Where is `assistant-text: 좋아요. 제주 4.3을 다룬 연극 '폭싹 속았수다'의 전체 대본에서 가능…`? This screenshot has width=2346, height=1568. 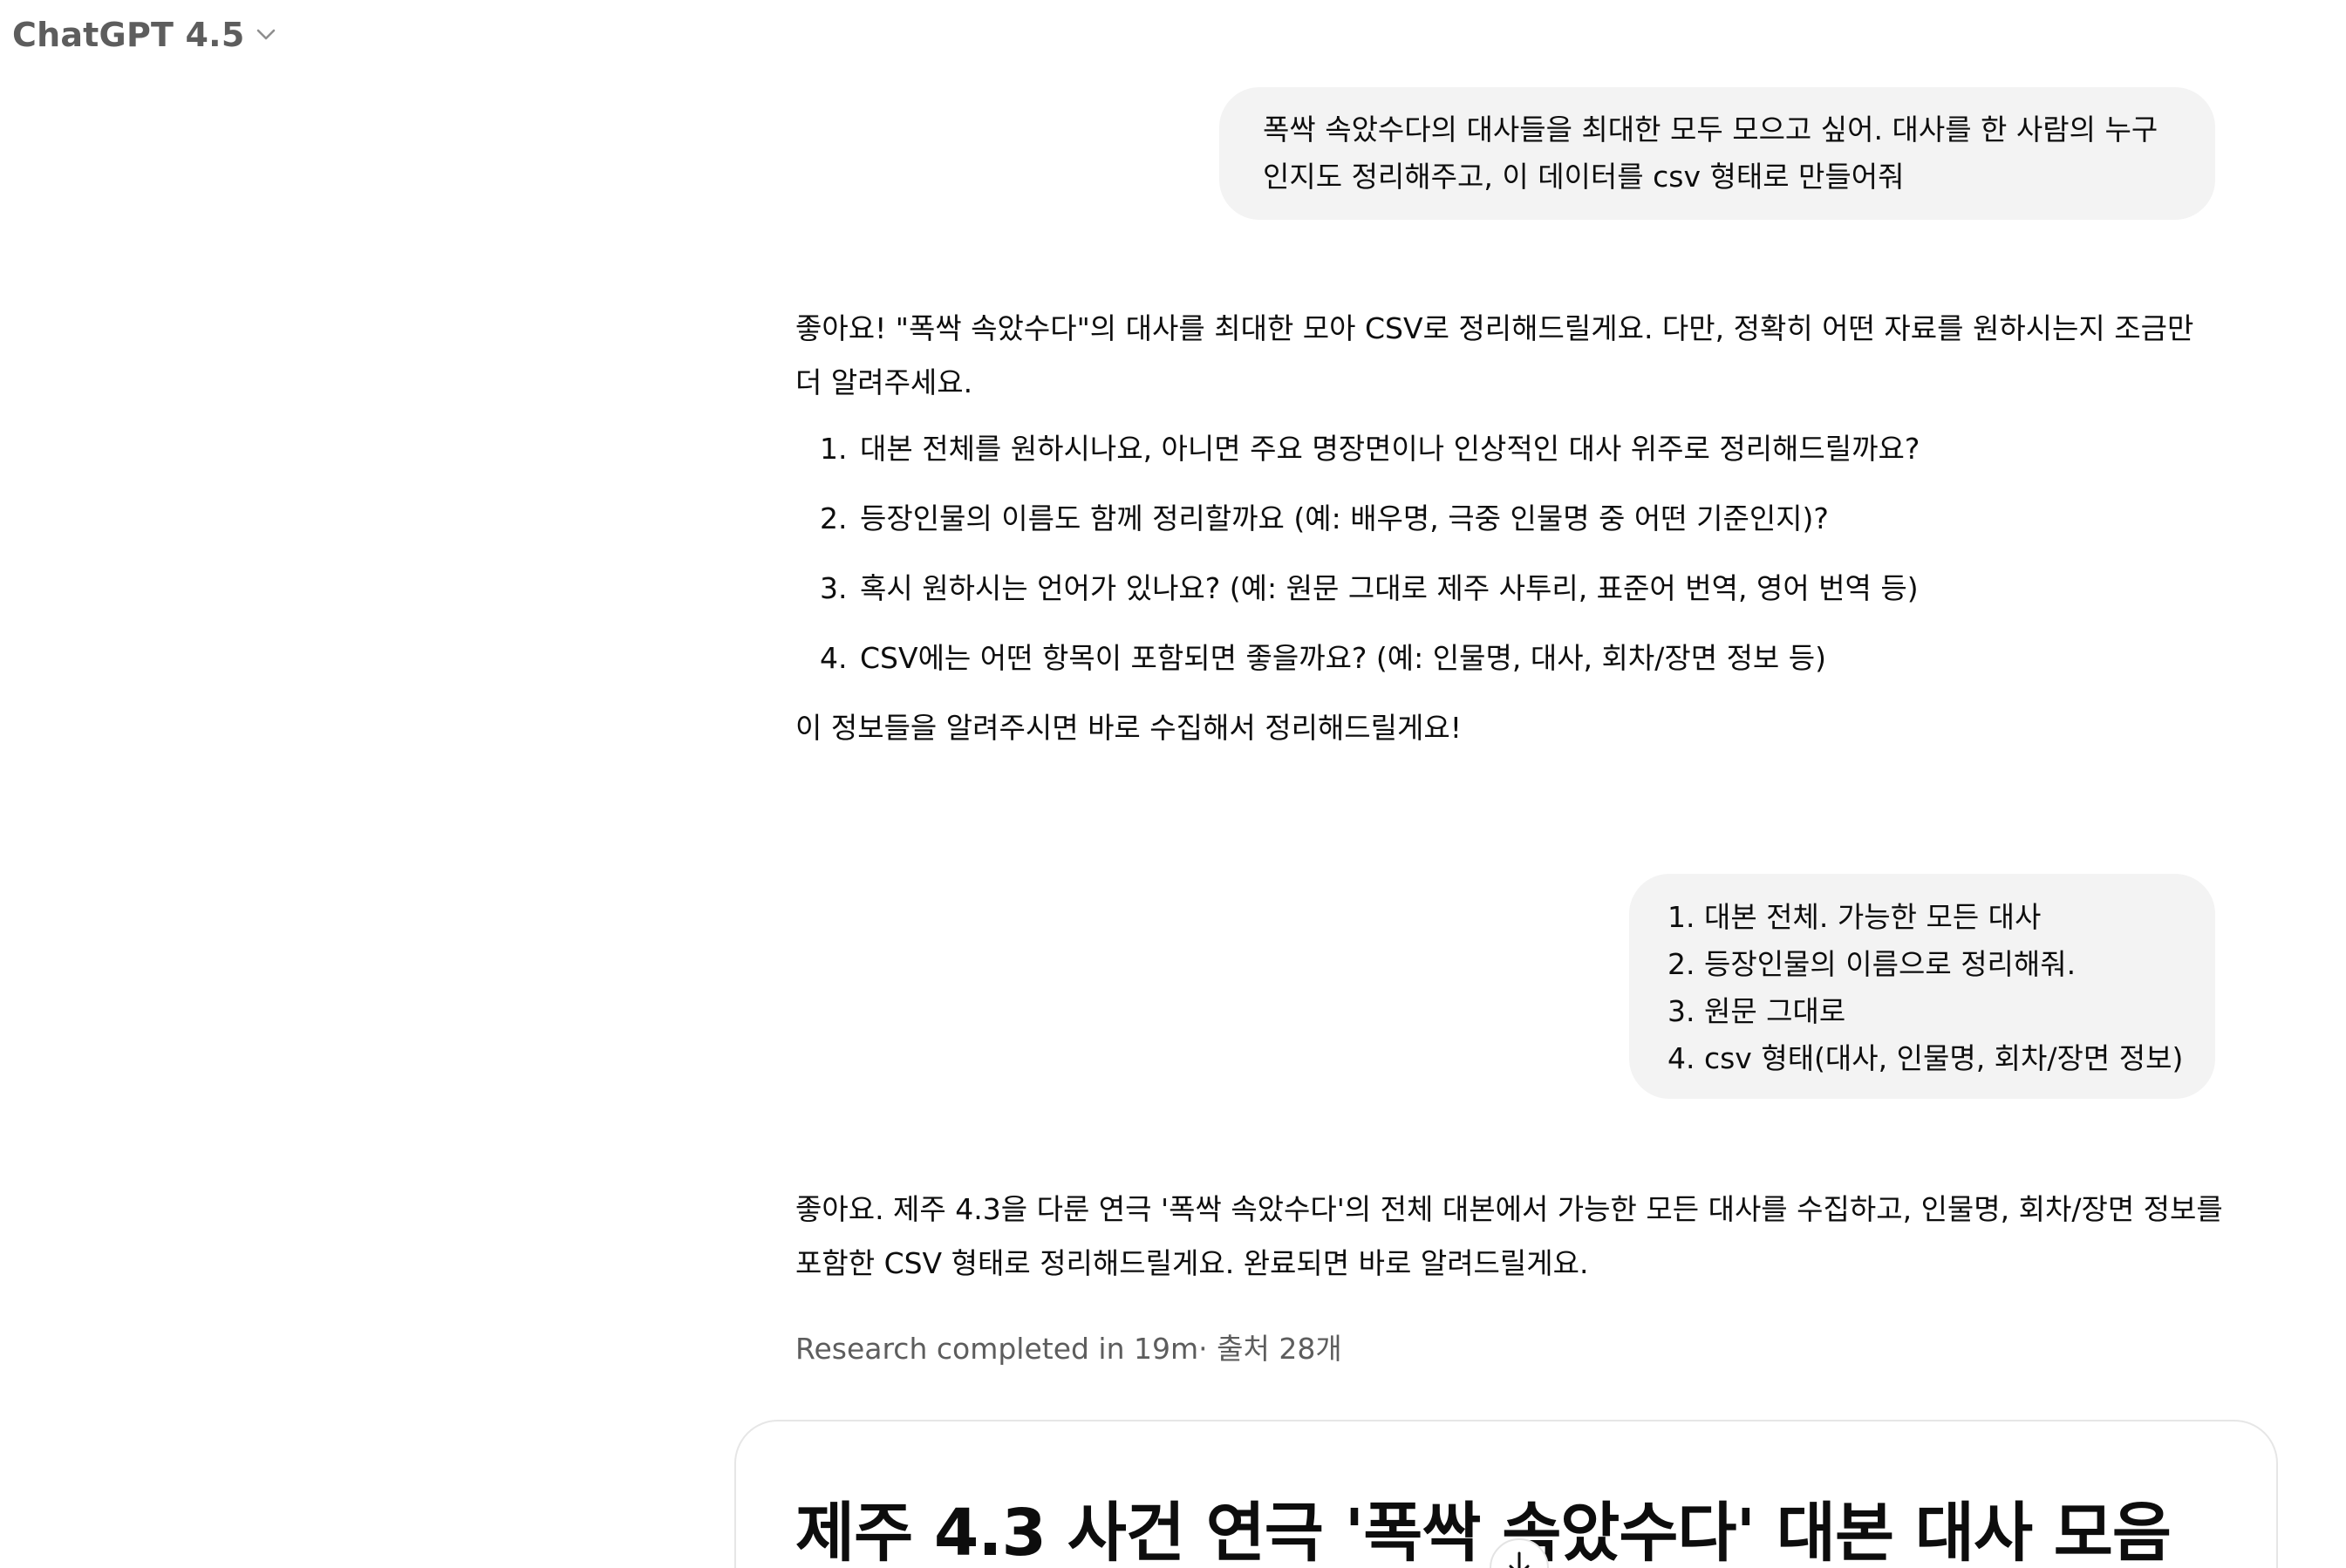
assistant-text: 좋아요. 제주 4.3을 다룬 연극 '폭싹 속았수다'의 전체 대본에서 가능… is located at coordinates (1509, 1236).